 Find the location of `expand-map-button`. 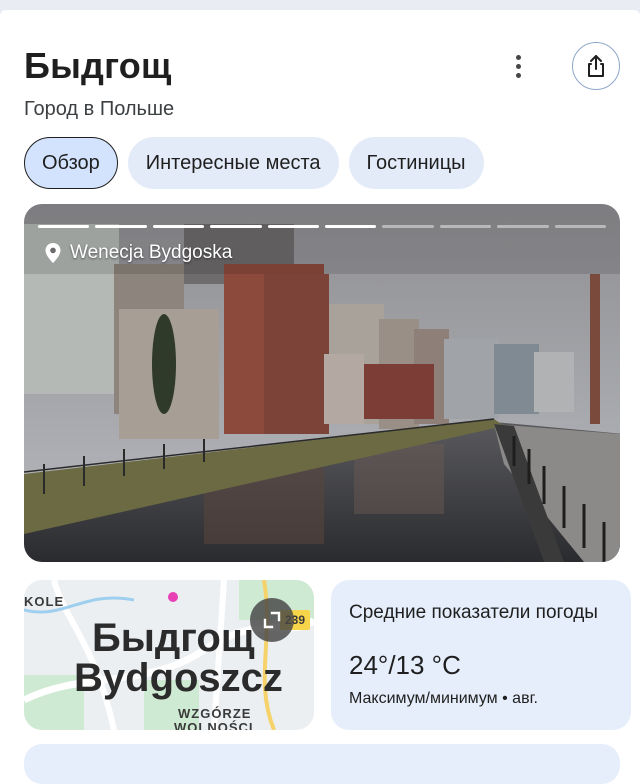

expand-map-button is located at coordinates (272, 620).